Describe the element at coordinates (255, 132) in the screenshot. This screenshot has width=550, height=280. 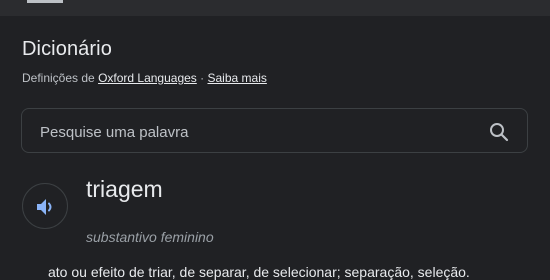
I see `search-input` at that location.